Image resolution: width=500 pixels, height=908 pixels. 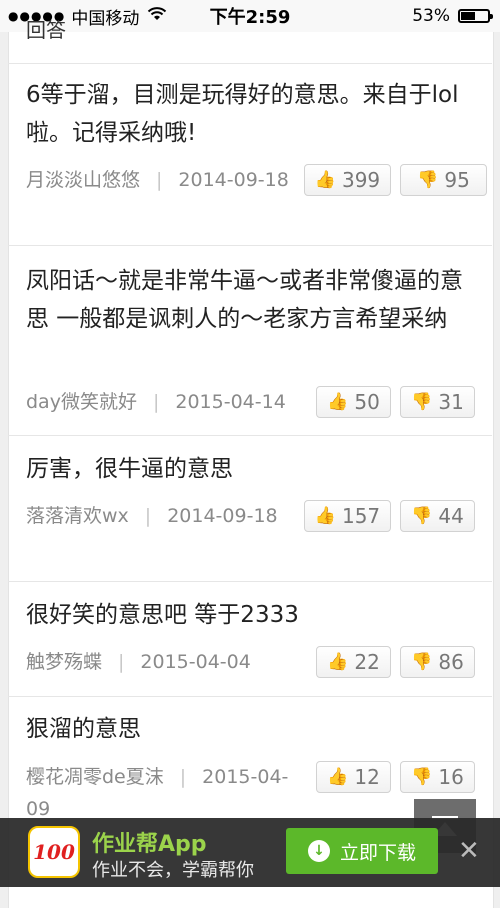 I want to click on answer-text: 狠溜的意思, so click(x=83, y=729).